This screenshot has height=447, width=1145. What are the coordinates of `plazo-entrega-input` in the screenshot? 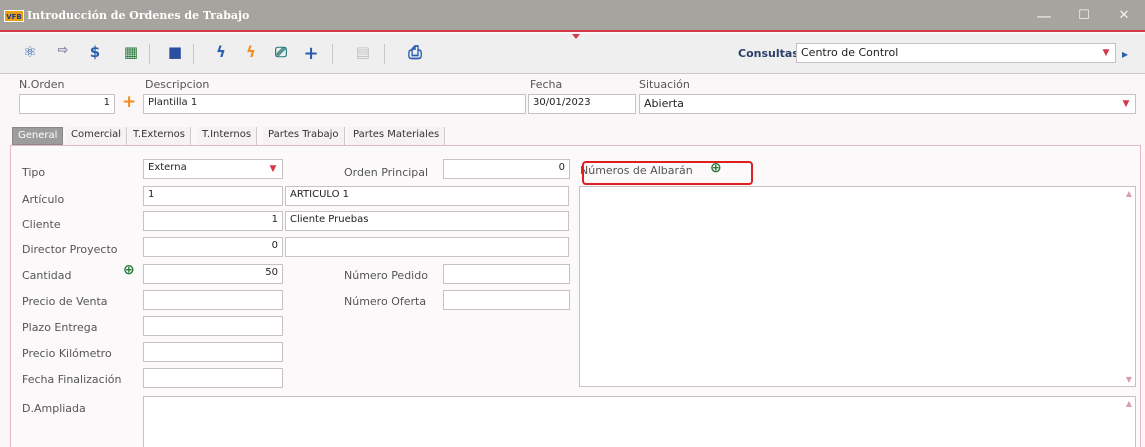 It's located at (213, 326).